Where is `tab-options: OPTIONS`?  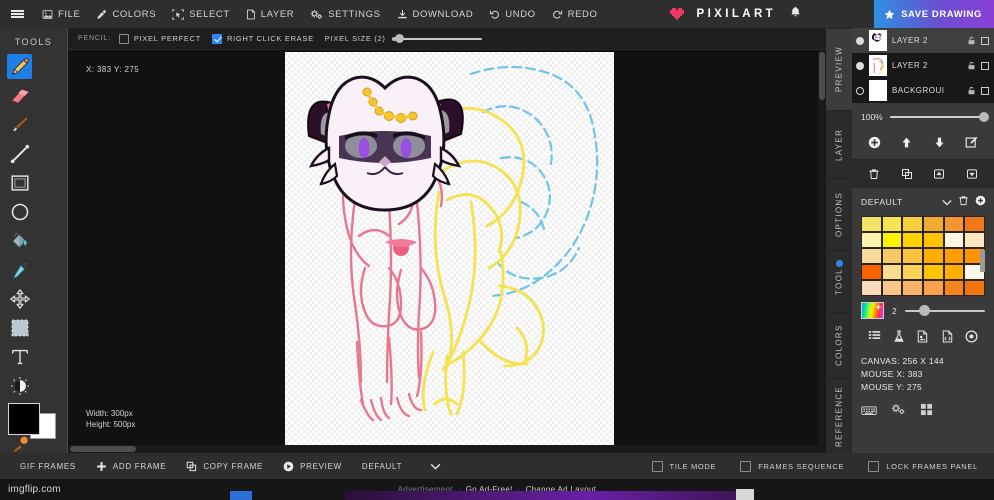 tab-options: OPTIONS is located at coordinates (839, 214).